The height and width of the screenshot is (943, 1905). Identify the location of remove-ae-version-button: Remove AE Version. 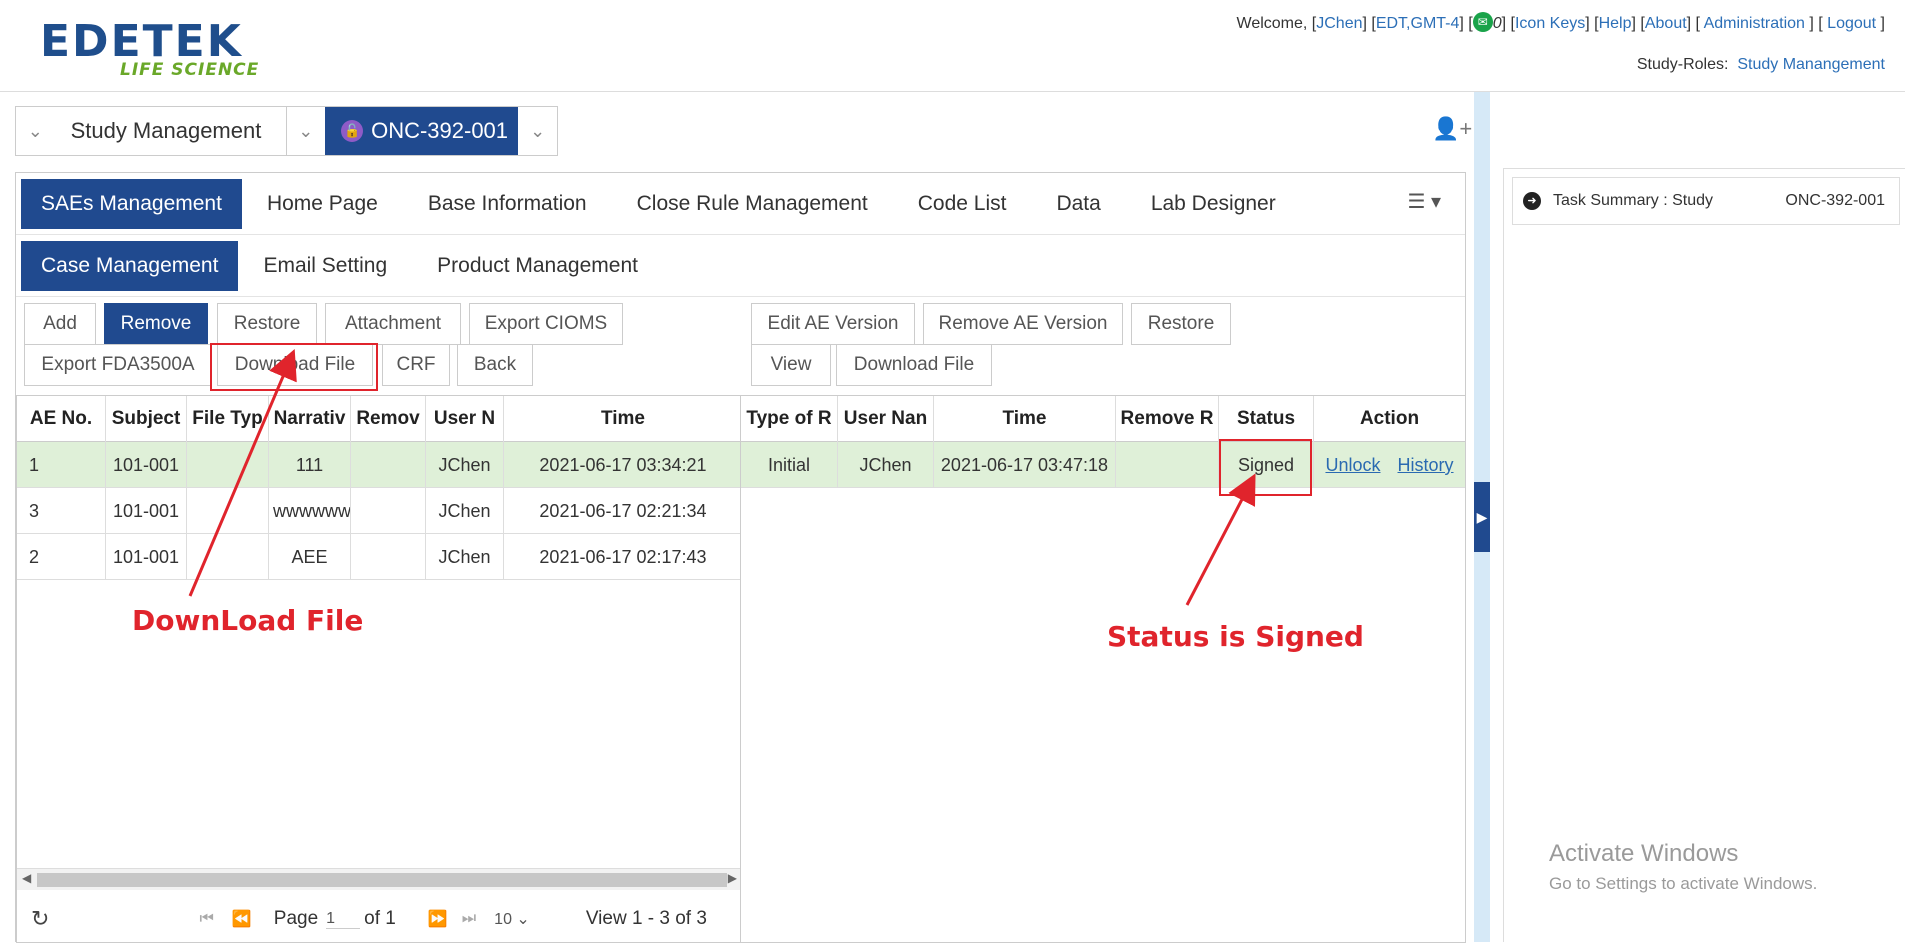
(1023, 324).